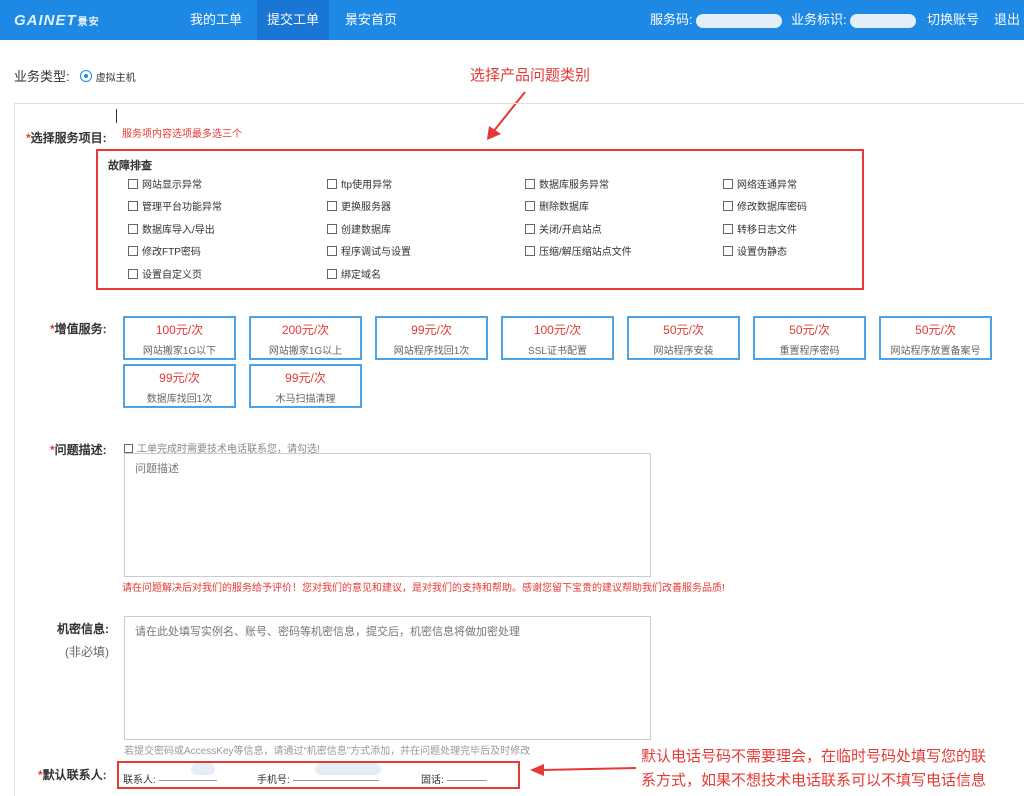 This screenshot has height=796, width=1024. Describe the element at coordinates (883, 20) in the screenshot. I see `business-id-value-masked` at that location.